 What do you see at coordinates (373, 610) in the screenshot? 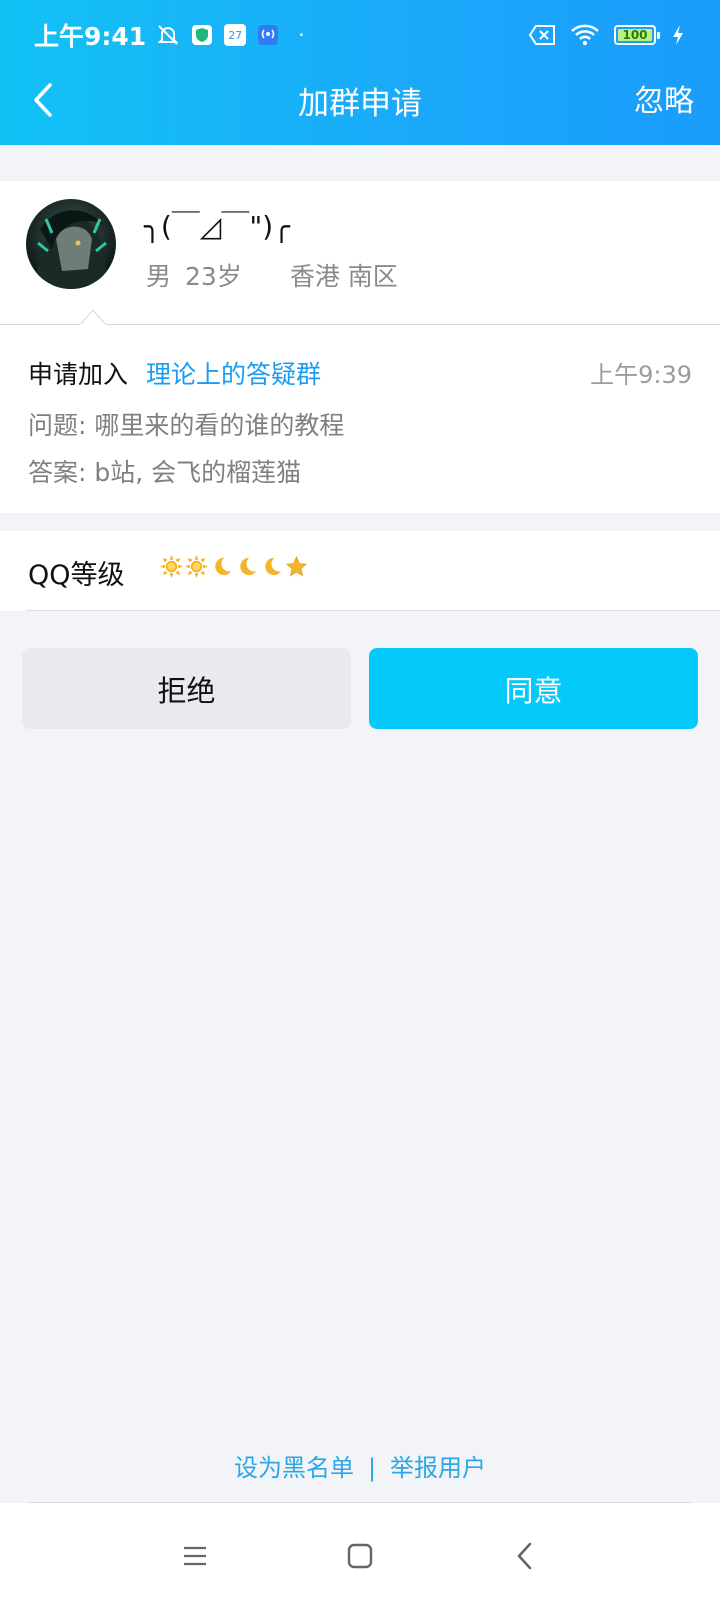
I see `divider` at bounding box center [373, 610].